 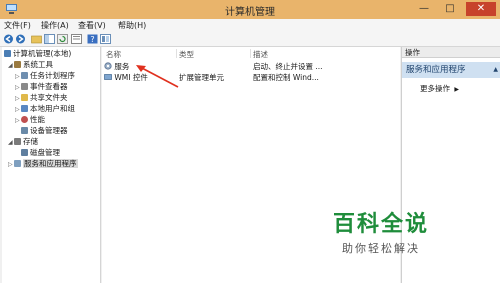 What do you see at coordinates (45, 108) in the screenshot?
I see `tree-item-local-users-groups: ▷ 本地用户和组` at bounding box center [45, 108].